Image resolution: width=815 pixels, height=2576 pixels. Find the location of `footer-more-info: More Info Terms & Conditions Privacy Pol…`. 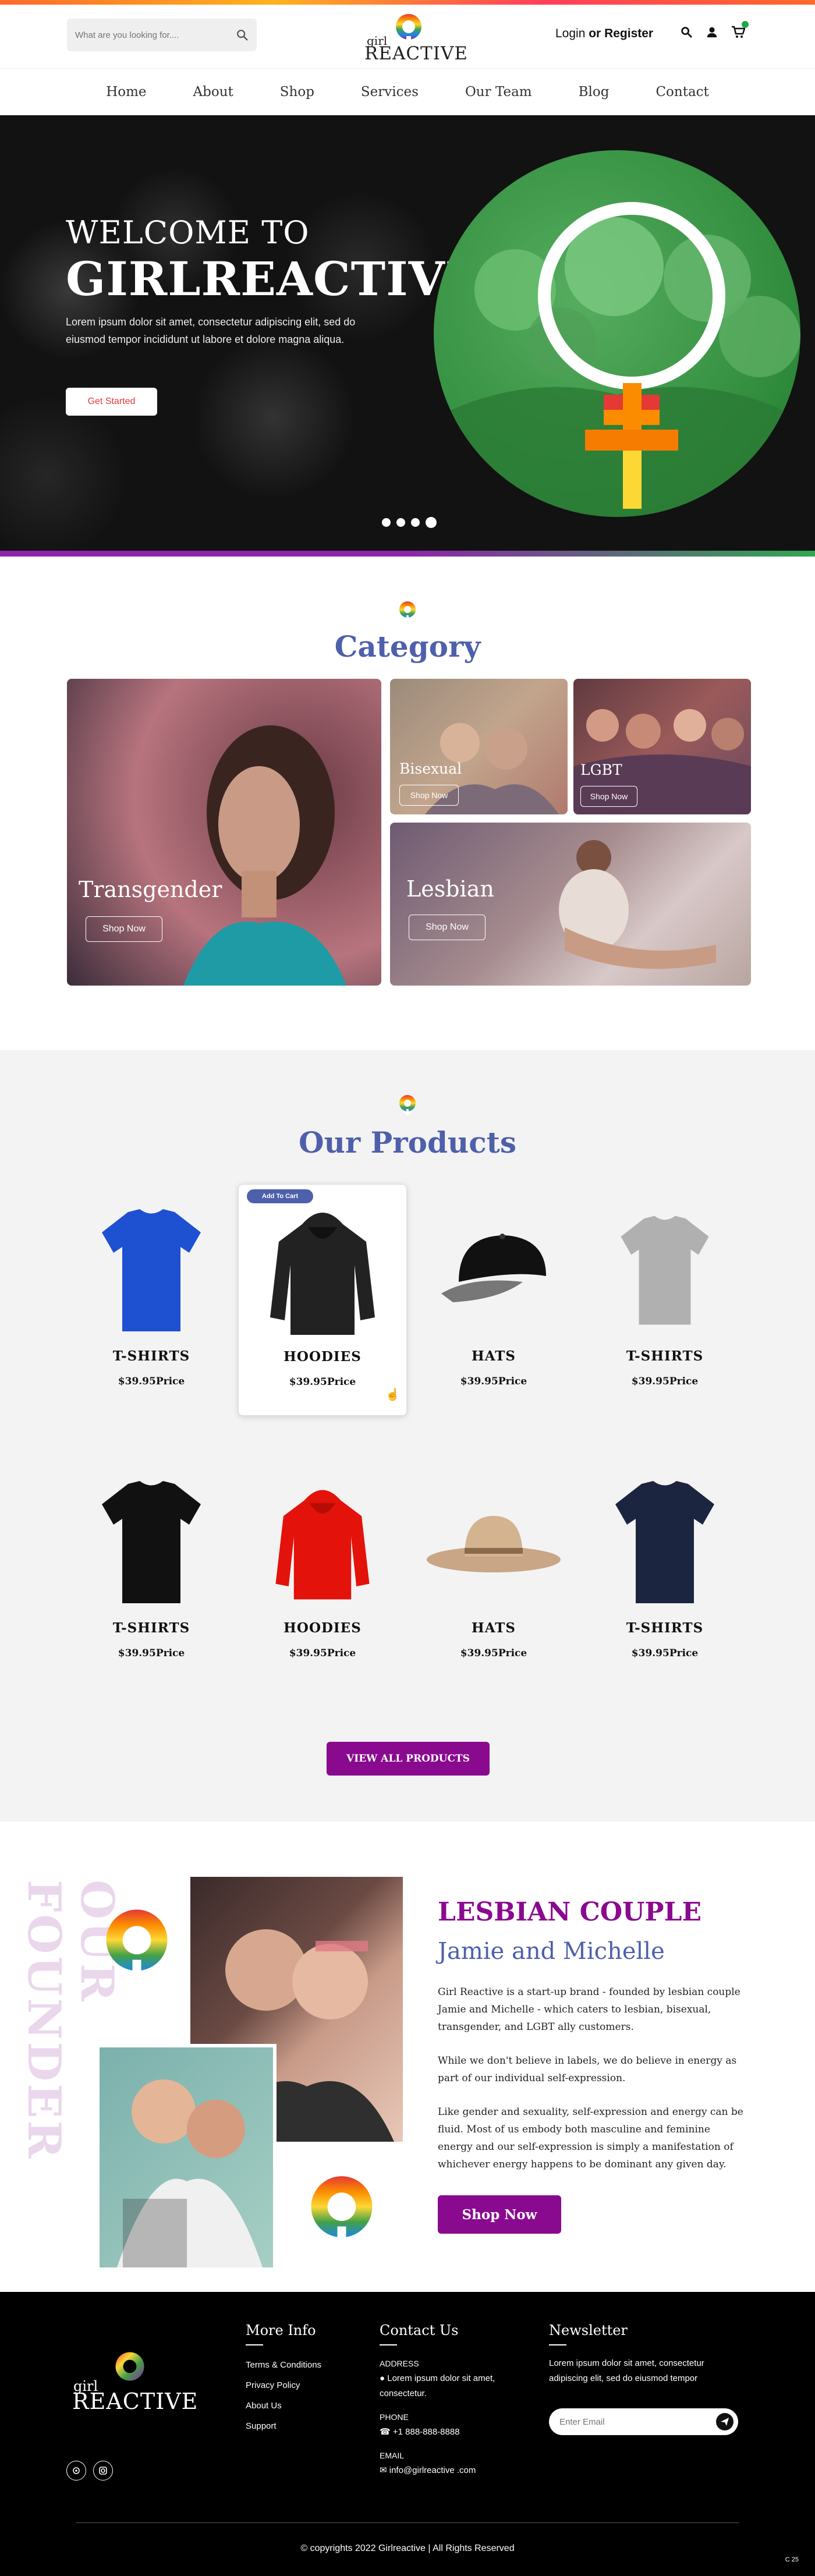

footer-more-info: More Info Terms & Conditions Privacy Pol… is located at coordinates (283, 2379).